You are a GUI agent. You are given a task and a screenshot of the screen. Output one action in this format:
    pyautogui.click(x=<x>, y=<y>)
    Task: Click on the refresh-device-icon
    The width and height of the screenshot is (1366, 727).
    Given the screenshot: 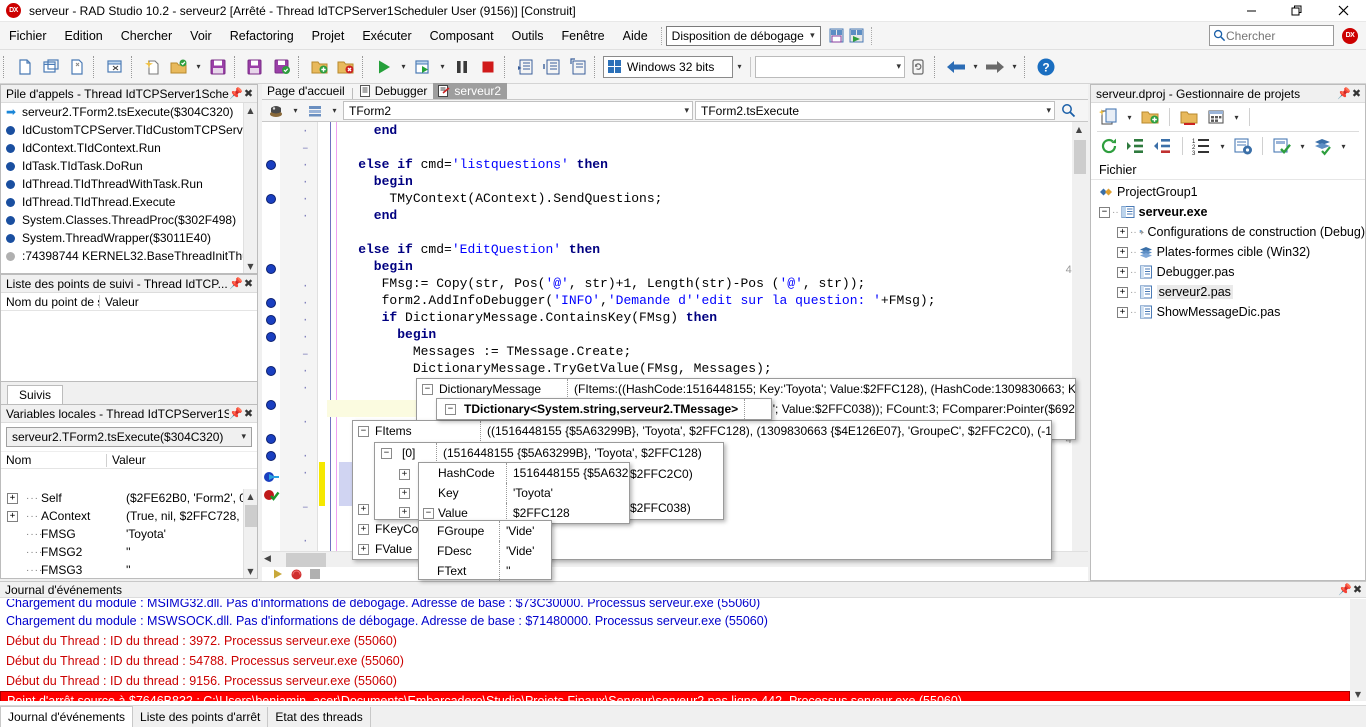 What is the action you would take?
    pyautogui.click(x=918, y=67)
    